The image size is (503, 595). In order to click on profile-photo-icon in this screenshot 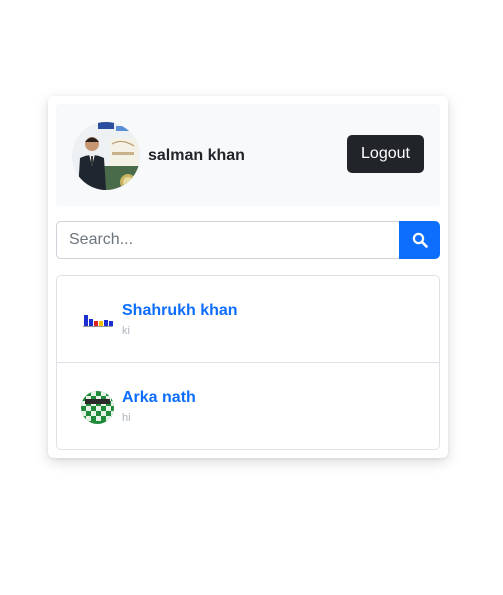, I will do `click(106, 156)`.